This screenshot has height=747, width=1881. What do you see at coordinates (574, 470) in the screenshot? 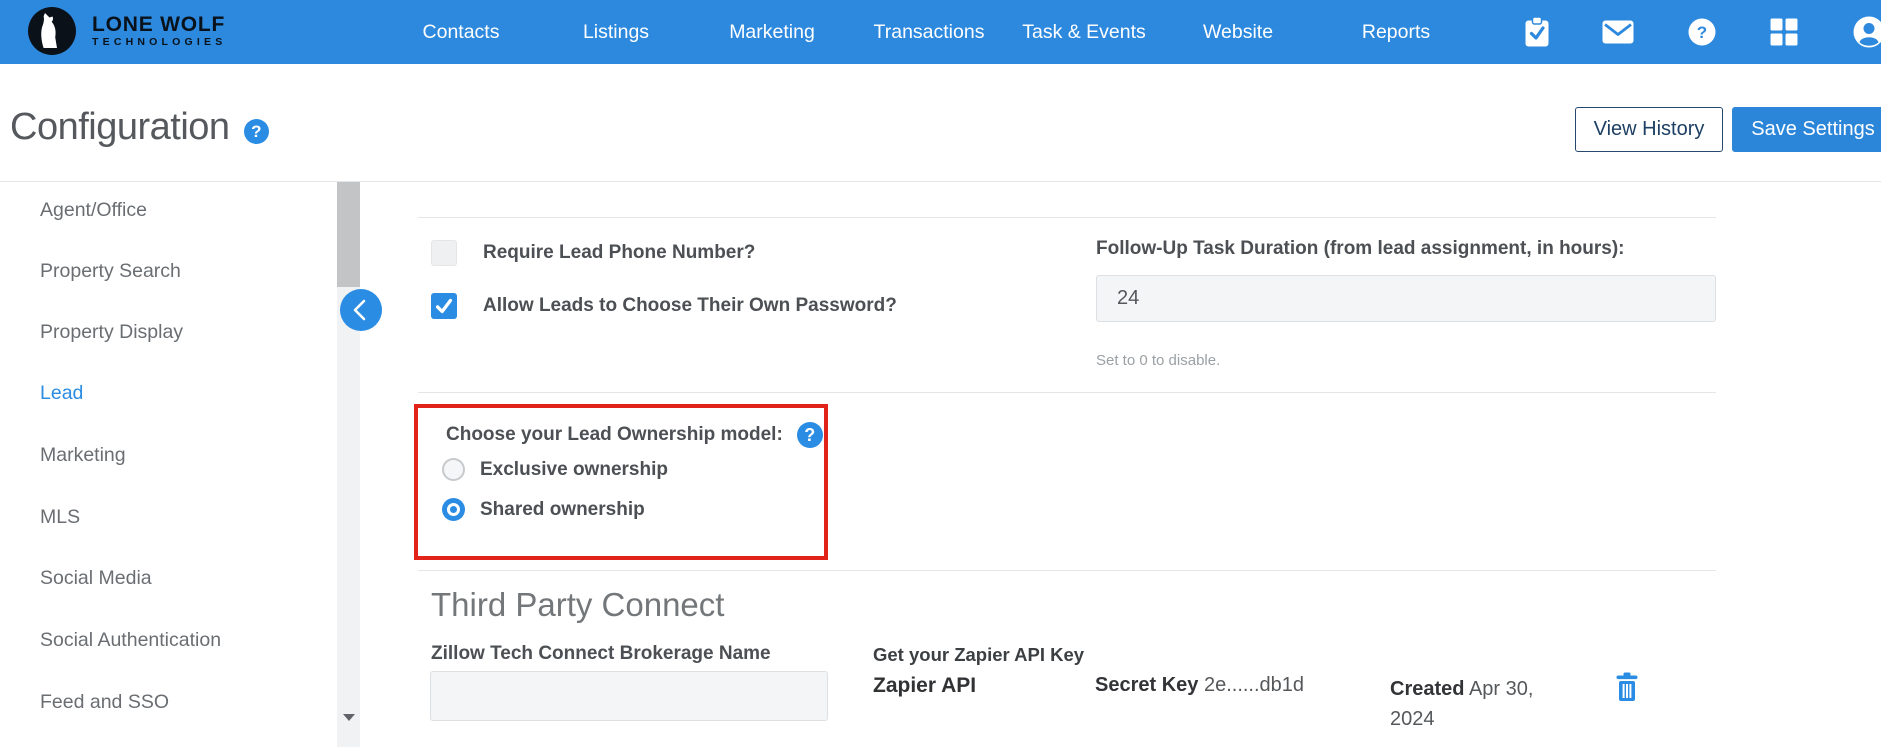
I see `exclusive-ownership-label: Exclusive ownership` at bounding box center [574, 470].